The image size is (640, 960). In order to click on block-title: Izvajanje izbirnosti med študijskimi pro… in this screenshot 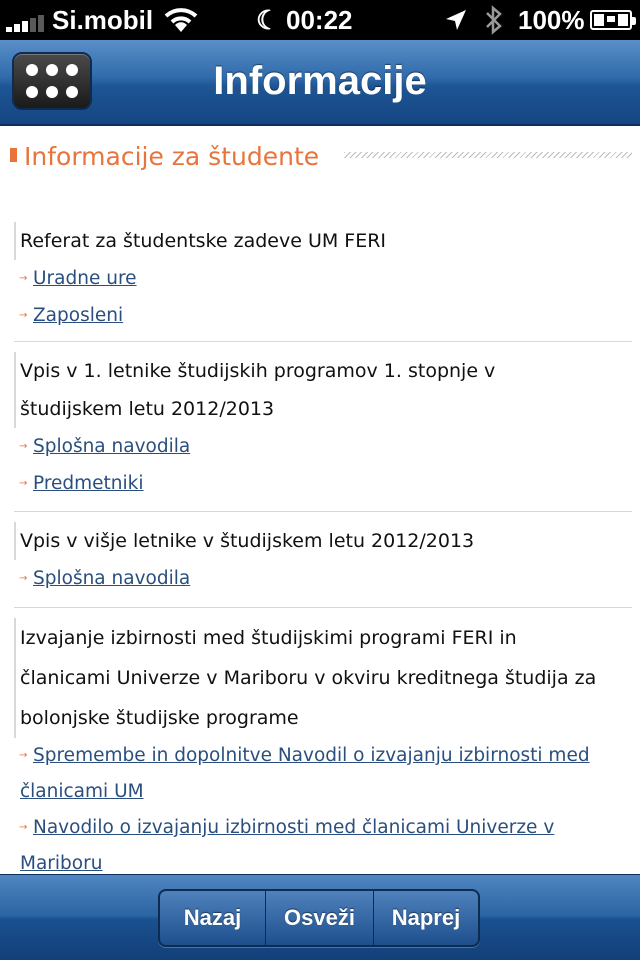, I will do `click(323, 678)`.